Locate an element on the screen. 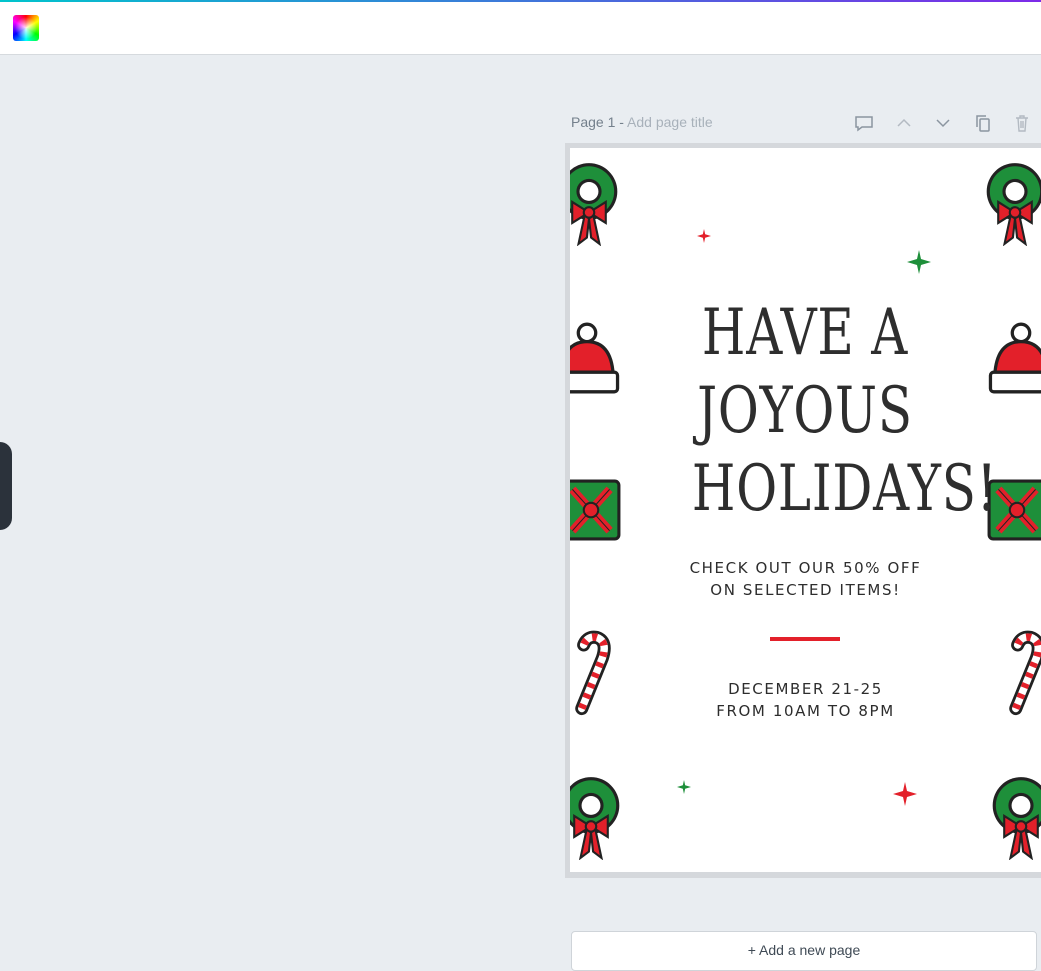 Image resolution: width=1041 pixels, height=971 pixels. headline: HAVE A JOYOUS HOLIDAYS! is located at coordinates (844, 411).